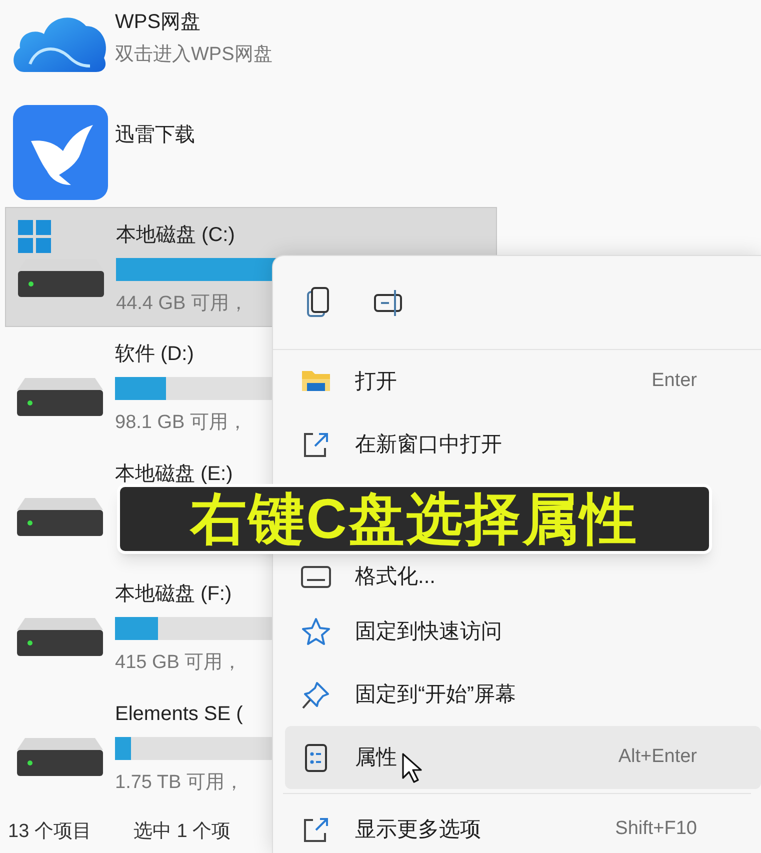  I want to click on windows-logo-icon, so click(34, 236).